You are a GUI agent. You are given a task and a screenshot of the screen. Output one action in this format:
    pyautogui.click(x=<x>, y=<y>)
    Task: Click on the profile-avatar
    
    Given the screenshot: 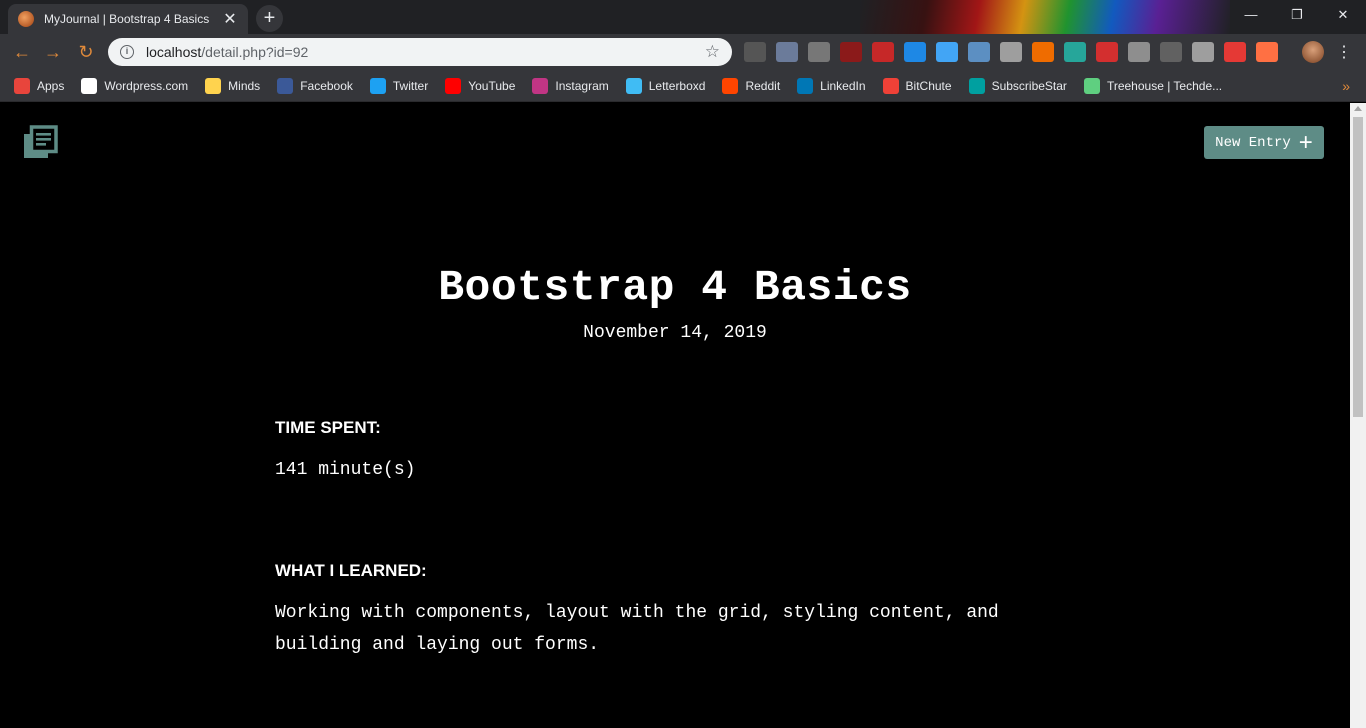 What is the action you would take?
    pyautogui.click(x=1313, y=52)
    